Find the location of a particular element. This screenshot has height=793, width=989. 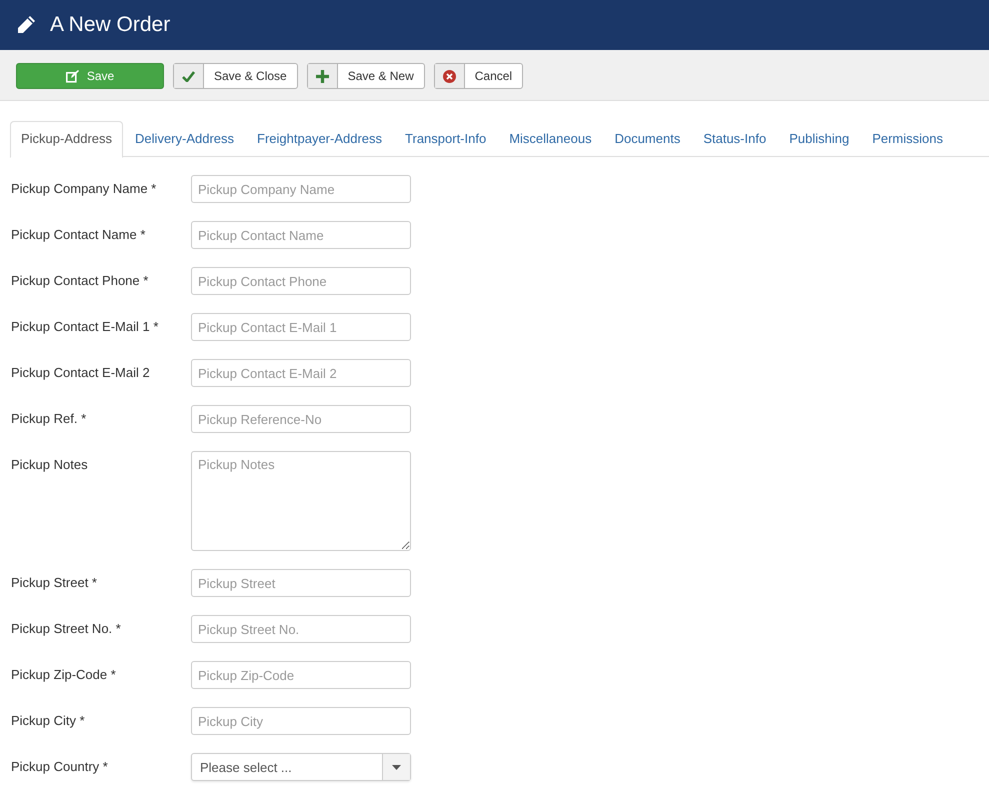

input-field: Pickup Street No. is located at coordinates (301, 629).